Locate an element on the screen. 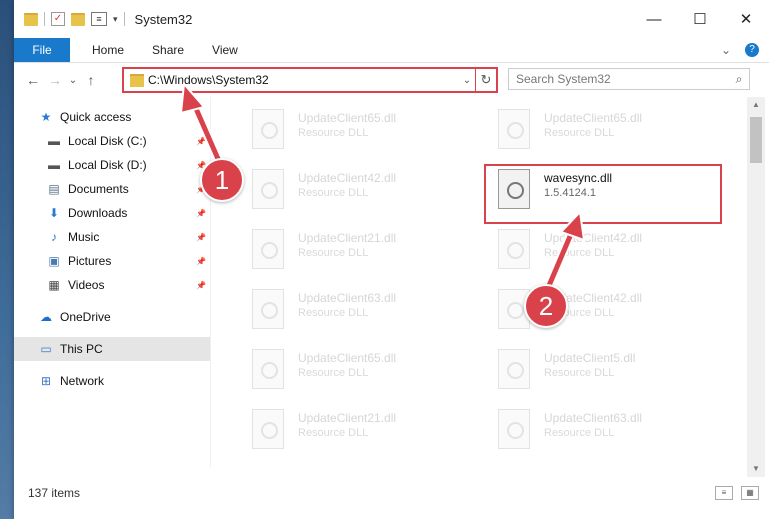 The height and width of the screenshot is (519, 769). chevron-down-icon: ⌄ is located at coordinates (467, 80).